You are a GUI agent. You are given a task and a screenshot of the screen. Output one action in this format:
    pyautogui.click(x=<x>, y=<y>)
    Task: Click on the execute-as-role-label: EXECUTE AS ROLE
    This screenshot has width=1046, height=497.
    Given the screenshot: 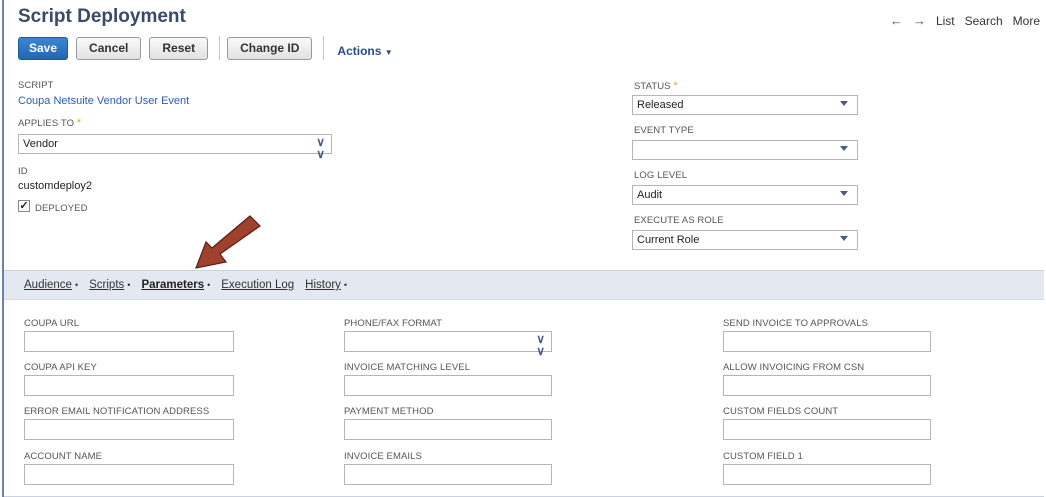 What is the action you would take?
    pyautogui.click(x=679, y=220)
    